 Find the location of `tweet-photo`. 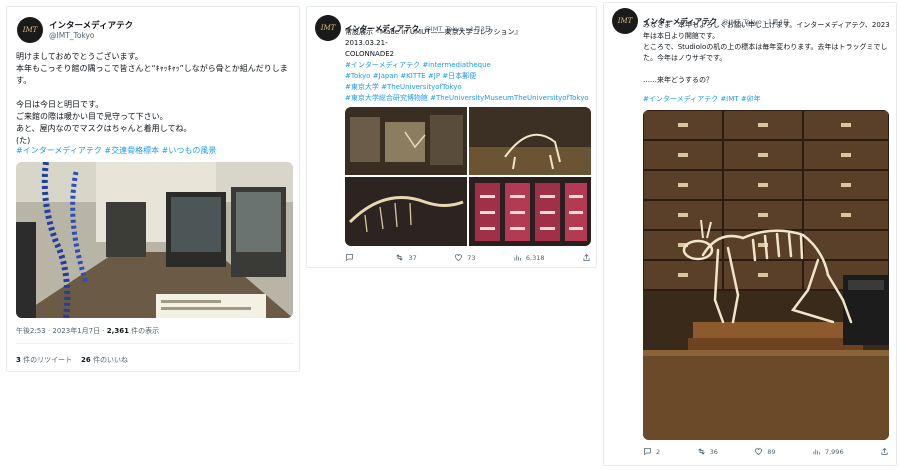

tweet-photo is located at coordinates (154, 240).